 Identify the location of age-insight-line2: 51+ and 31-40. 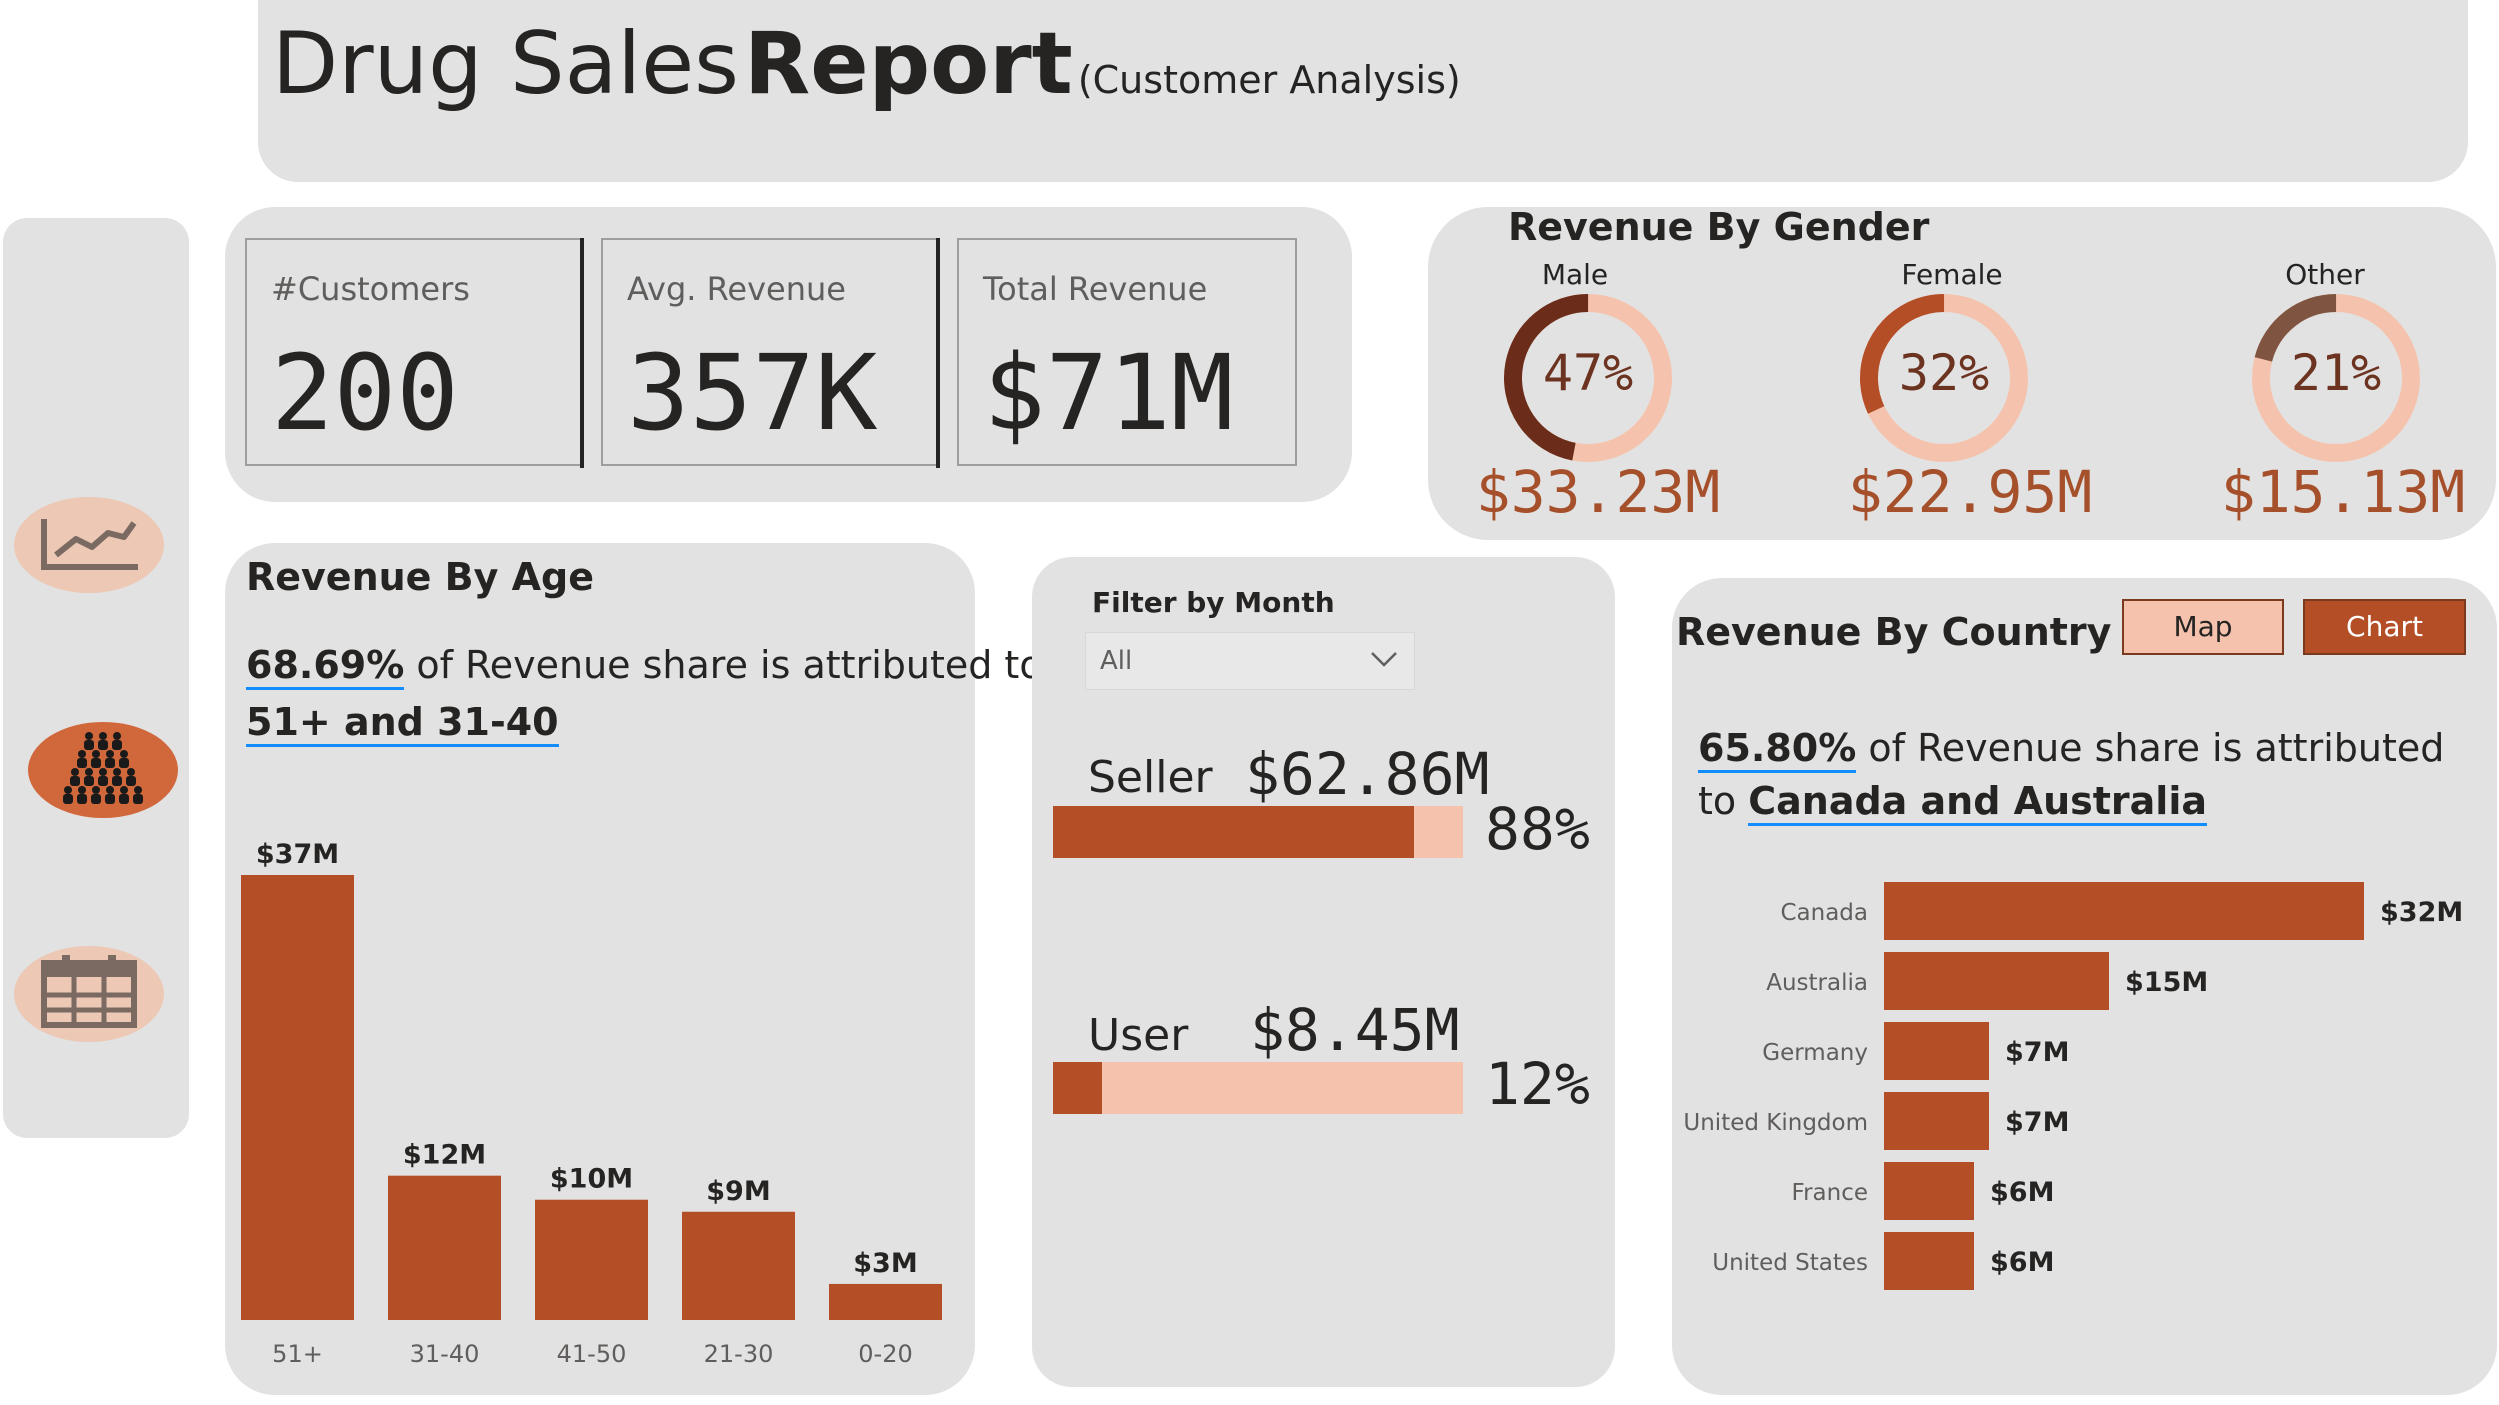
(402, 723).